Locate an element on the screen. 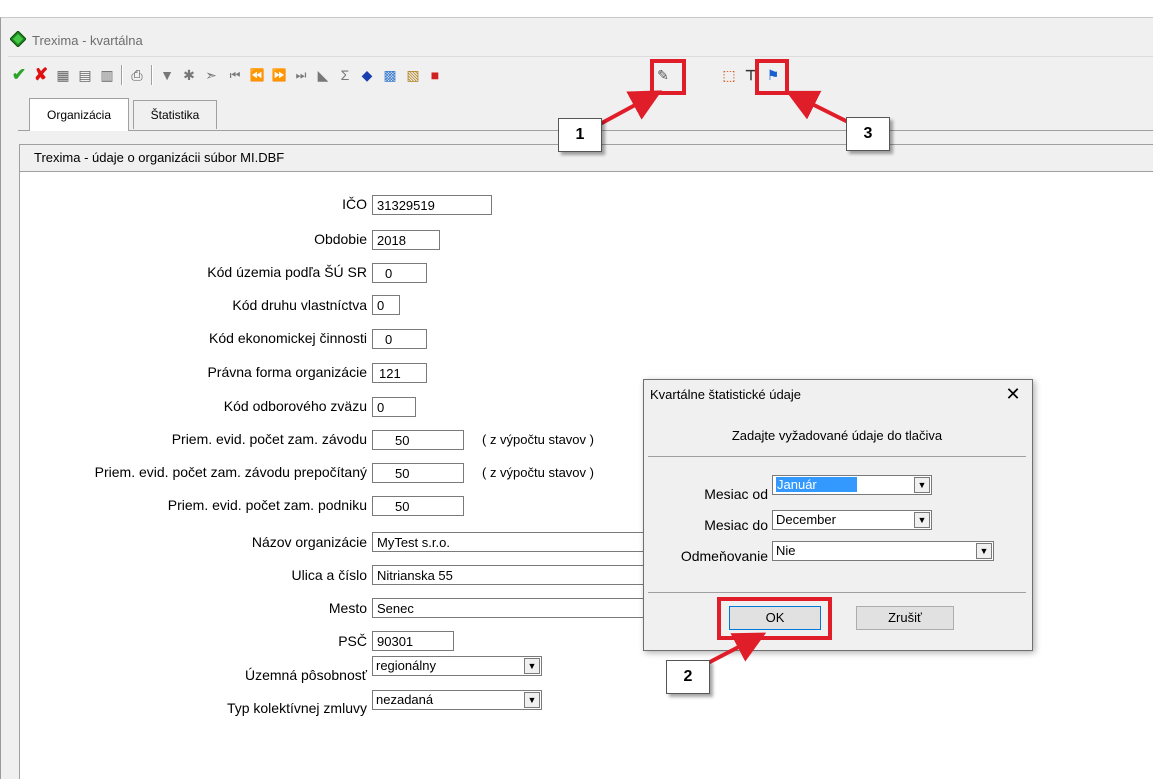 The image size is (1153, 779). tab-organizacia: Organizácia is located at coordinates (79, 114).